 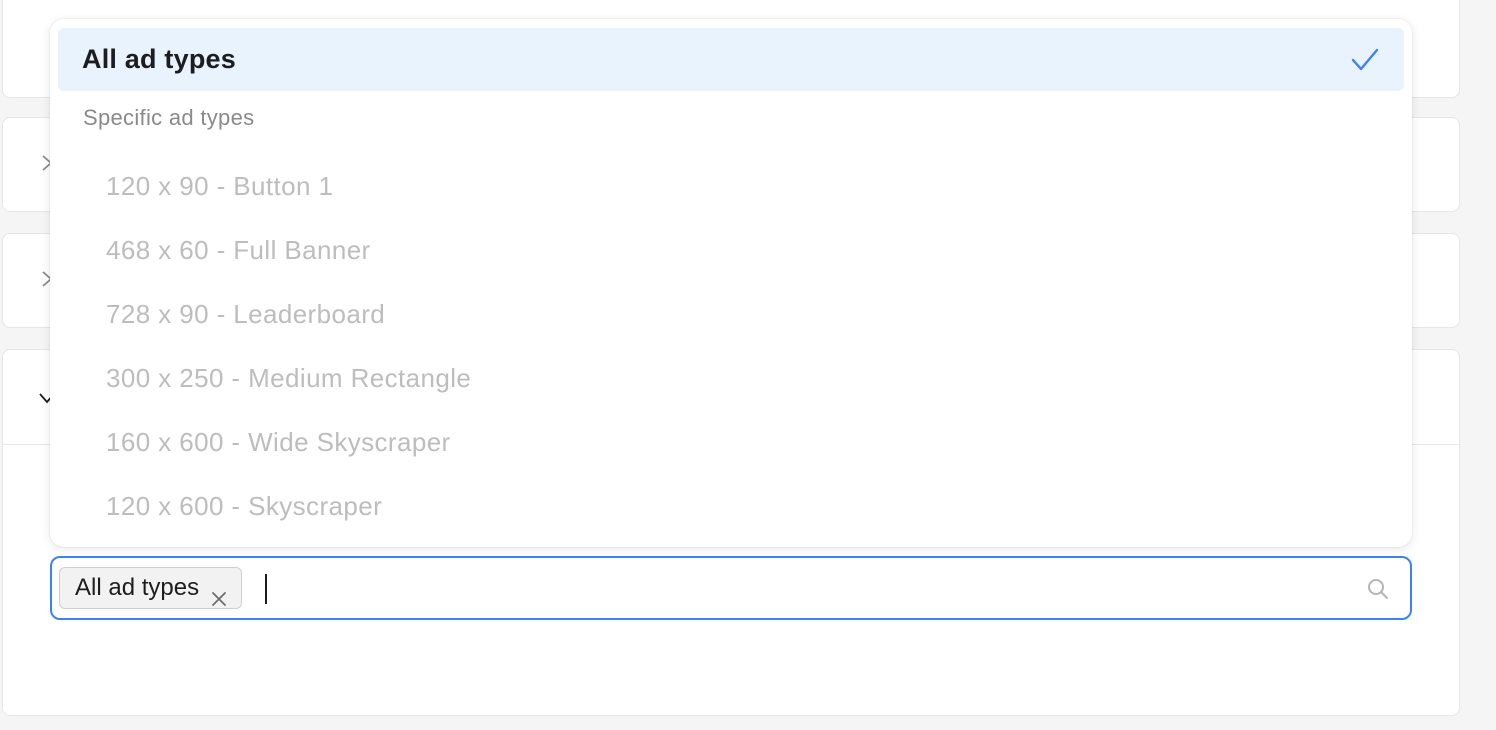 What do you see at coordinates (266, 589) in the screenshot?
I see `text-caret` at bounding box center [266, 589].